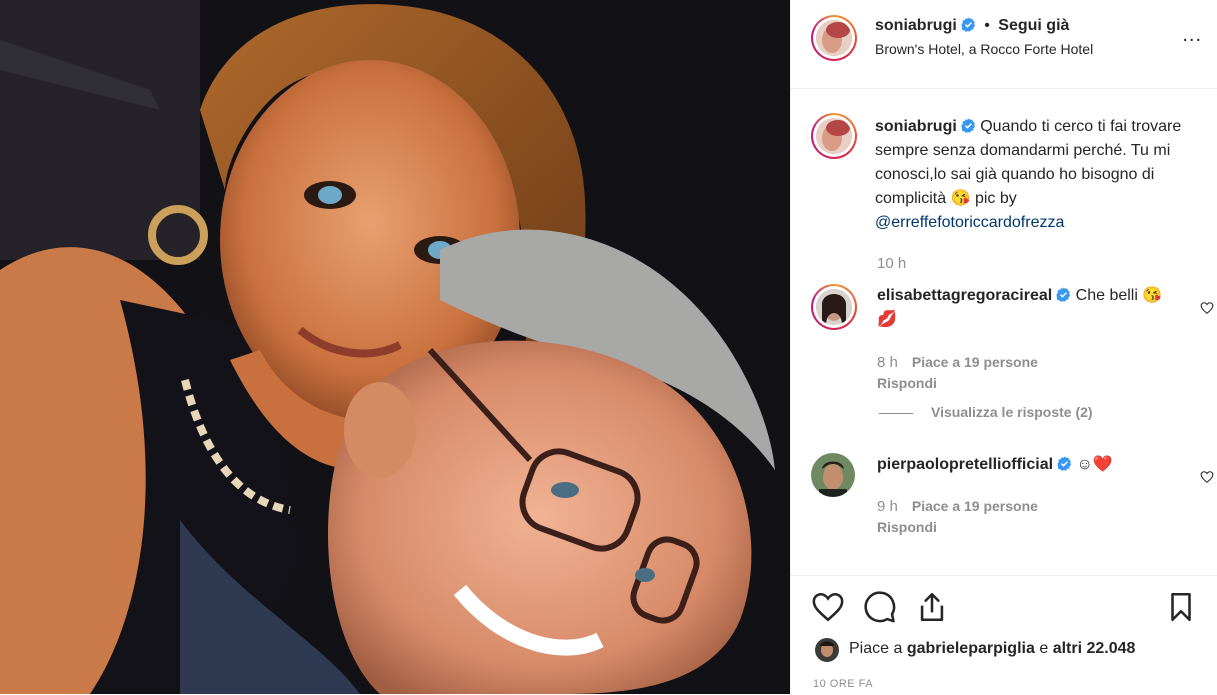  What do you see at coordinates (1044, 648) in the screenshot?
I see `likes-middle: e` at bounding box center [1044, 648].